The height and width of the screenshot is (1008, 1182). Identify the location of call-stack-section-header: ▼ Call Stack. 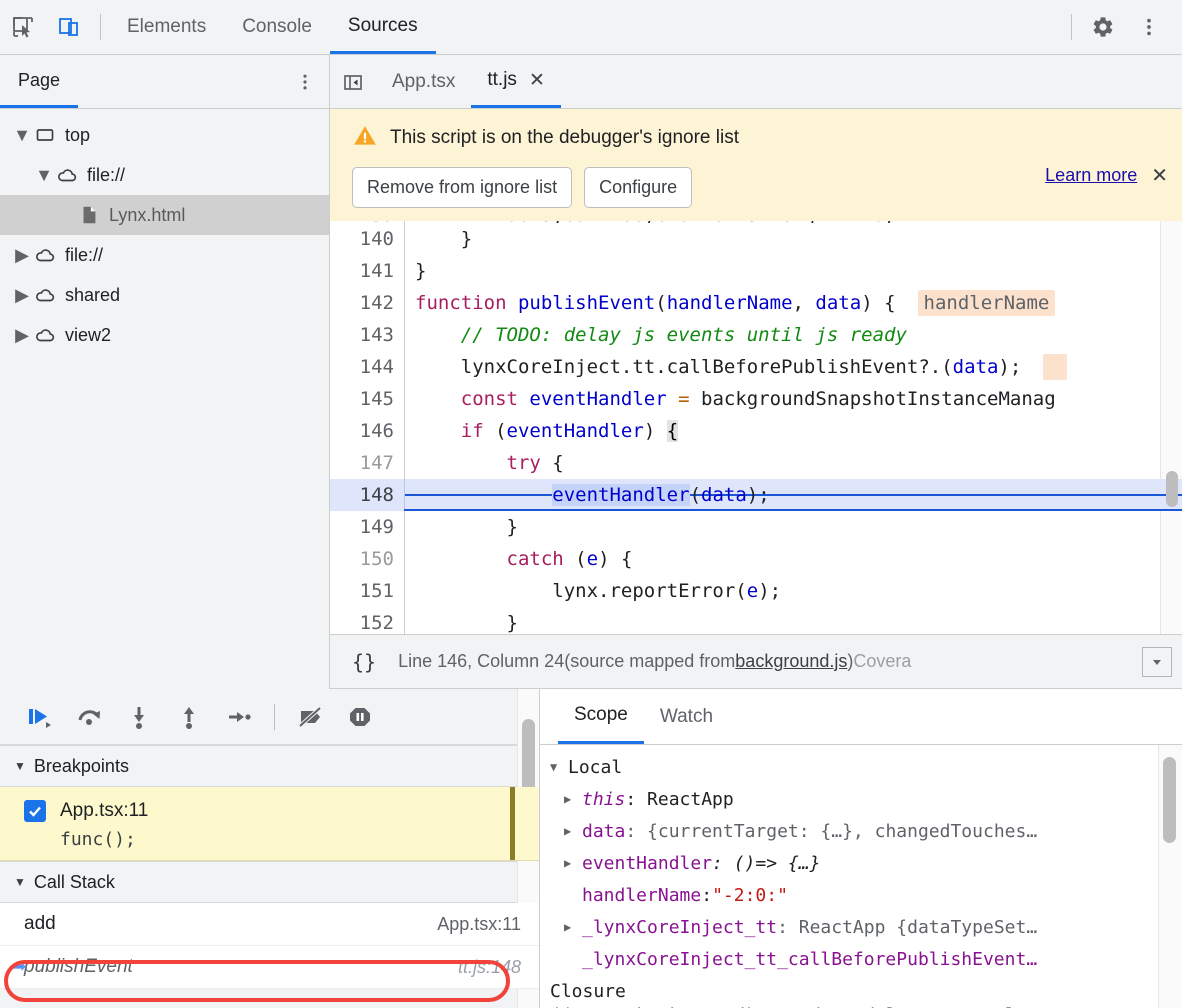
(269, 882).